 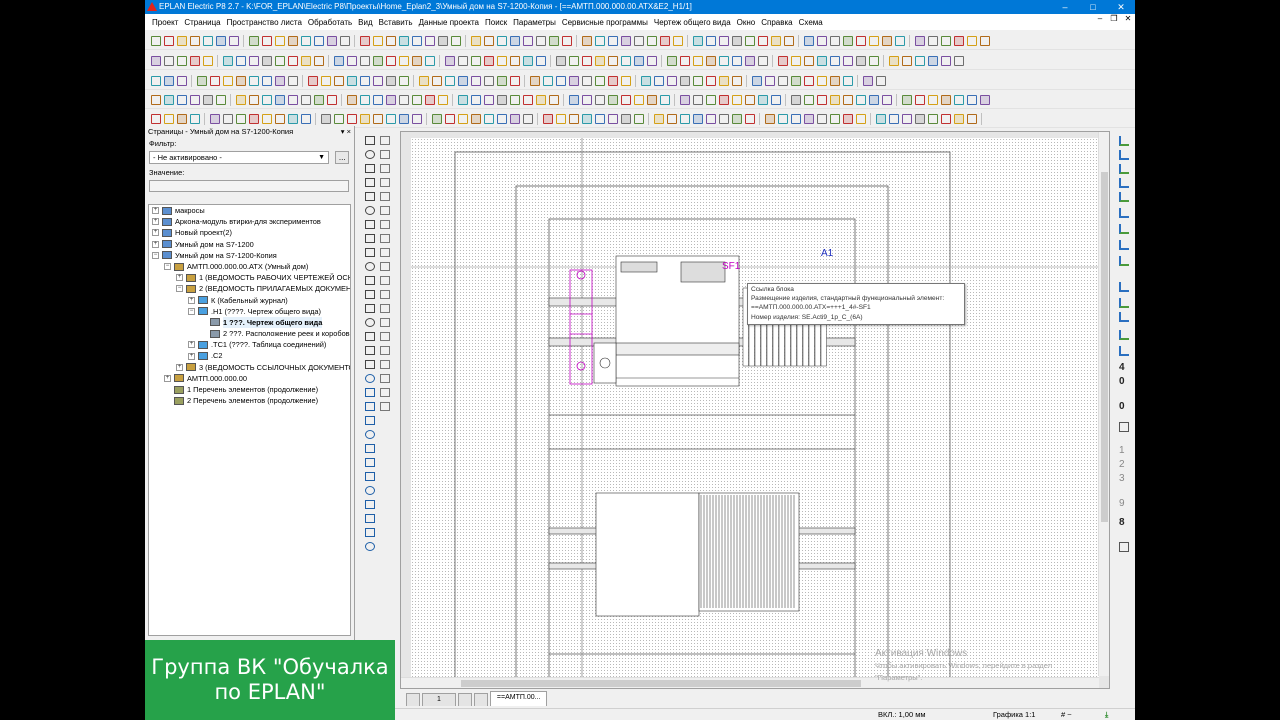 I want to click on expand-icon: +, so click(x=191, y=345).